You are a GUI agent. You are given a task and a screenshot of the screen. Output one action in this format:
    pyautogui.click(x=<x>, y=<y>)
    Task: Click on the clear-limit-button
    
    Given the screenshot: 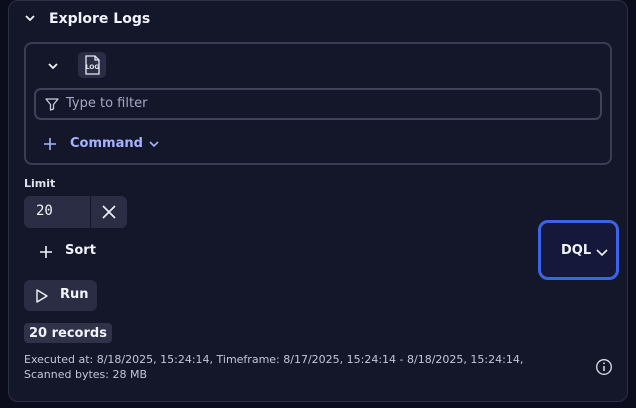 What is the action you would take?
    pyautogui.click(x=109, y=212)
    